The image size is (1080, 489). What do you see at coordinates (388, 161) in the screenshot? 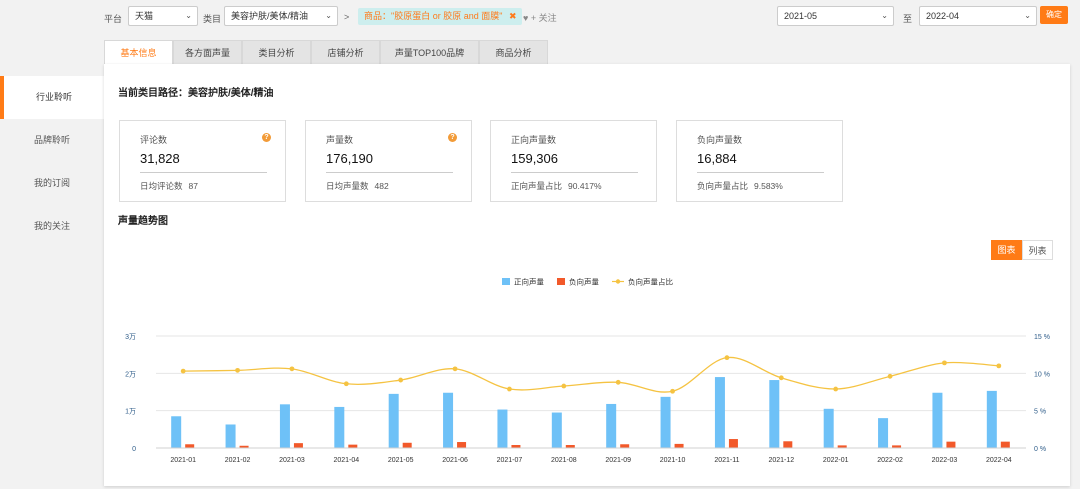
I see `stat-card-volume: 声量数 ? 176,190 日均声量数 482` at bounding box center [388, 161].